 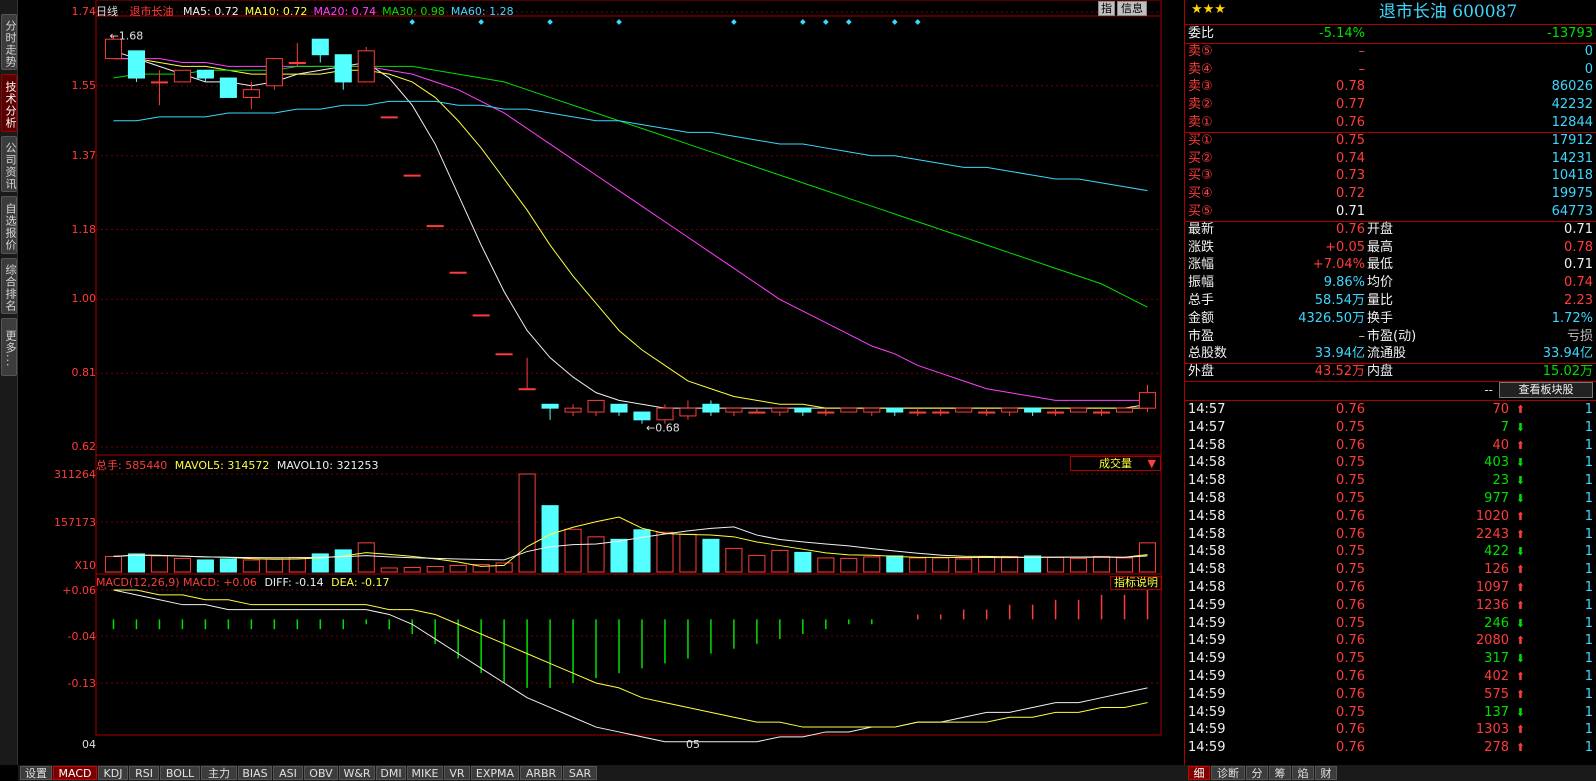 I want to click on trade-tick-row: 14:58 0.76 40 ⬆ 1, so click(x=1390, y=446).